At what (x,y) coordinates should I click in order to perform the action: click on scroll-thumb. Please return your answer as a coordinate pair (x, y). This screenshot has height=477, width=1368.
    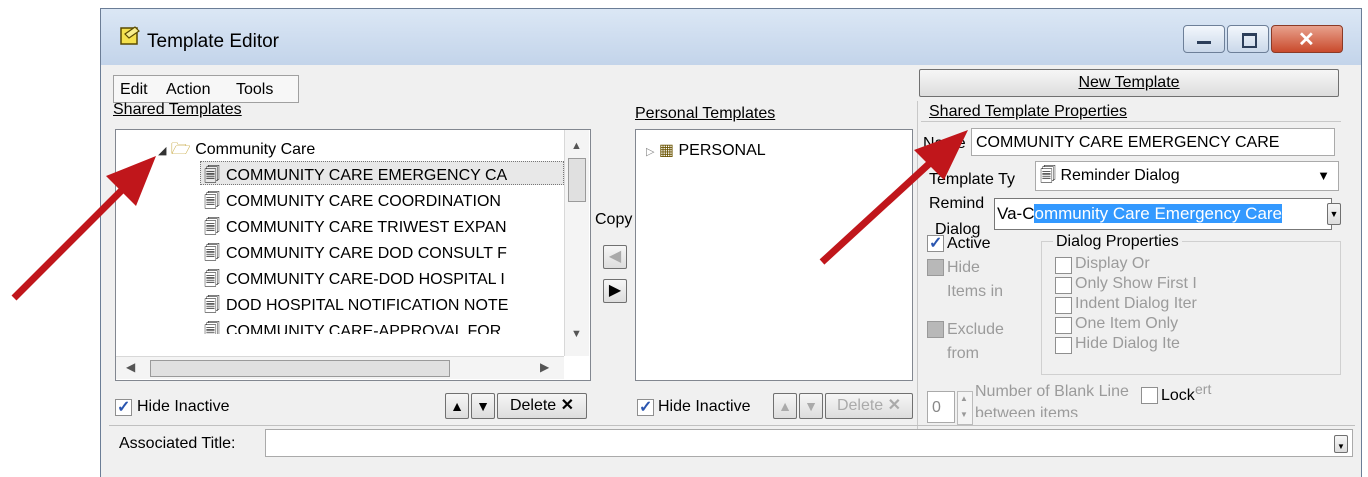
    Looking at the image, I should click on (577, 180).